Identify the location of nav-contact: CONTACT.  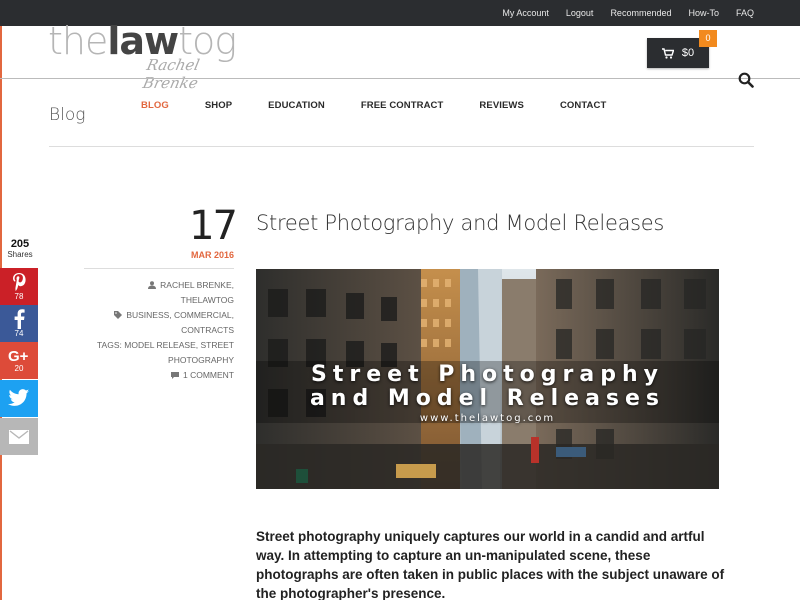
(583, 105).